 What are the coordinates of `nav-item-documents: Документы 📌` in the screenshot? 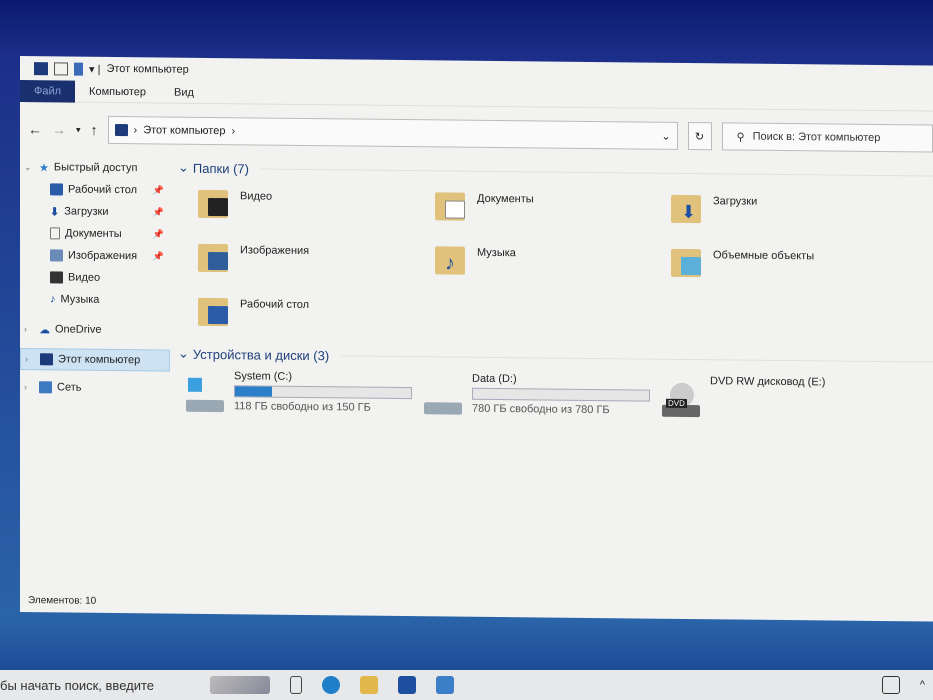 It's located at (95, 234).